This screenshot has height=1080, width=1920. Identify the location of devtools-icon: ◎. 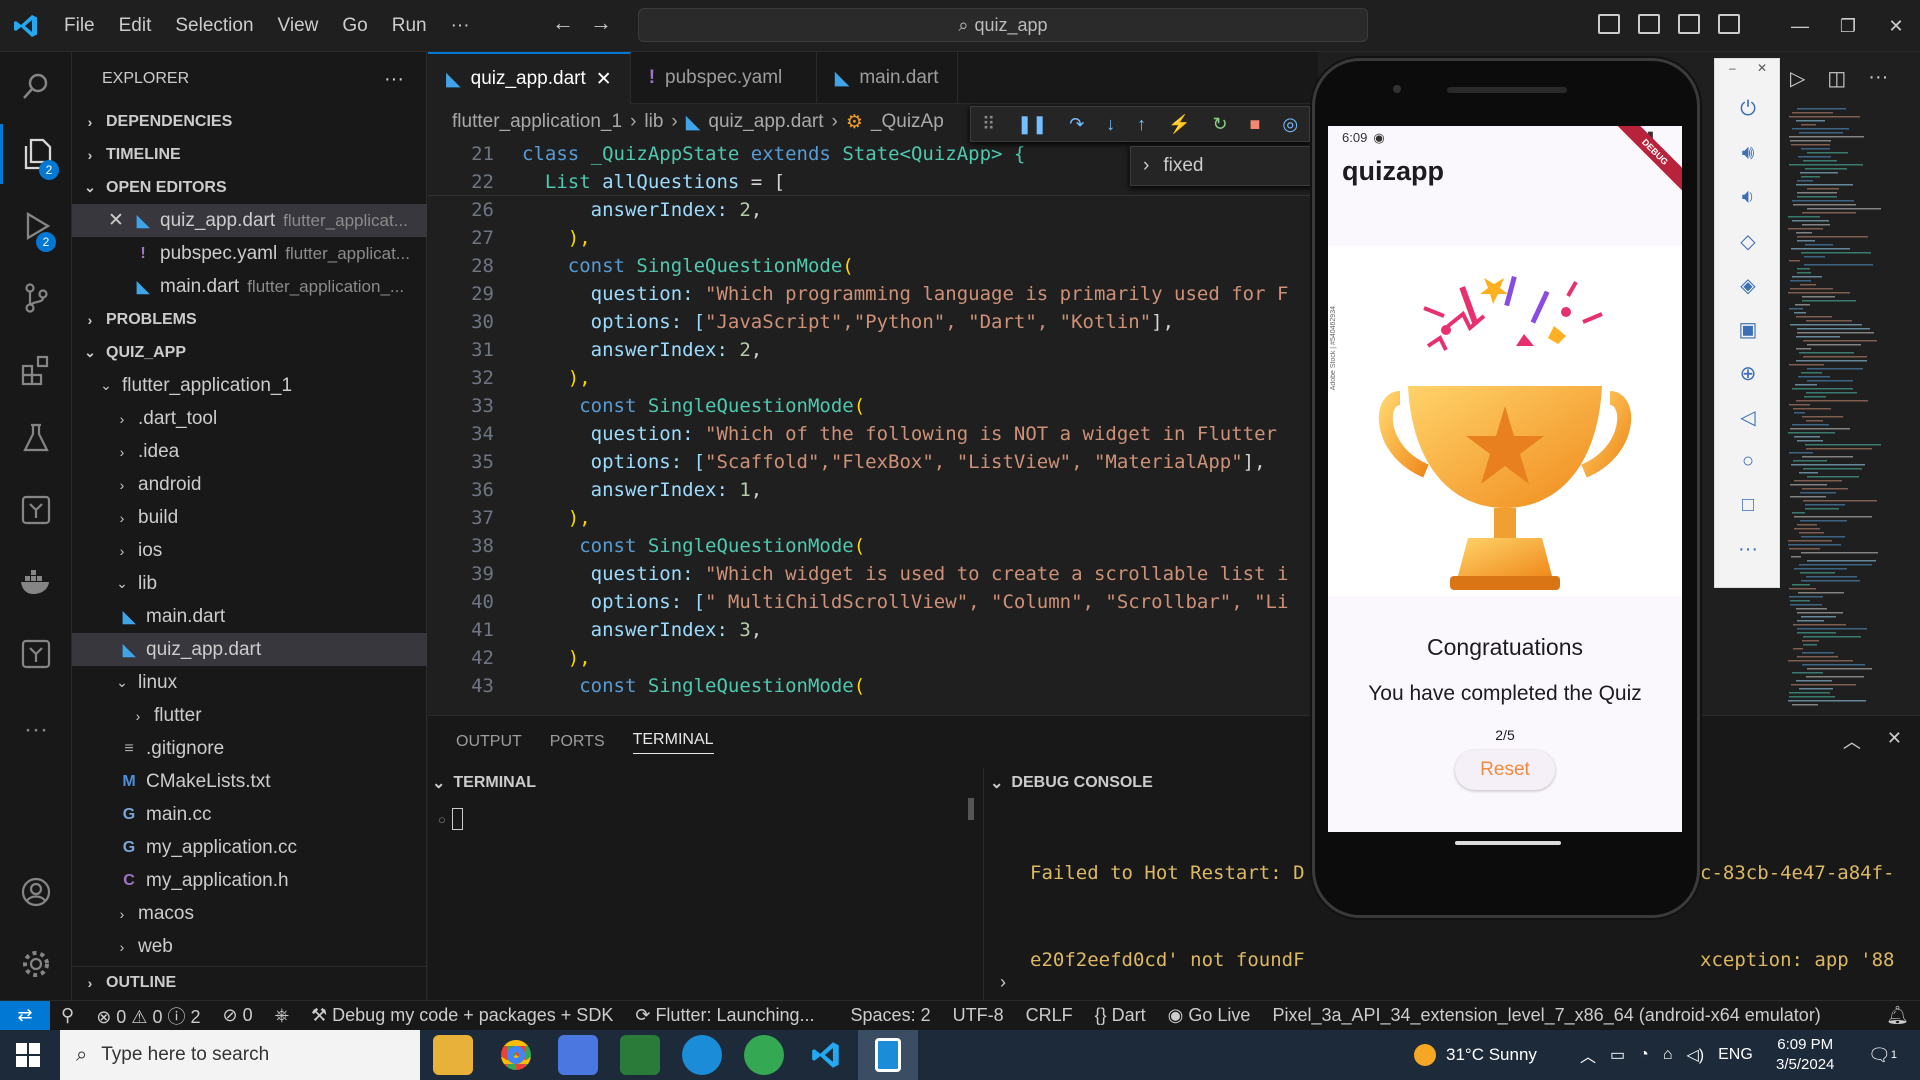
(1290, 124).